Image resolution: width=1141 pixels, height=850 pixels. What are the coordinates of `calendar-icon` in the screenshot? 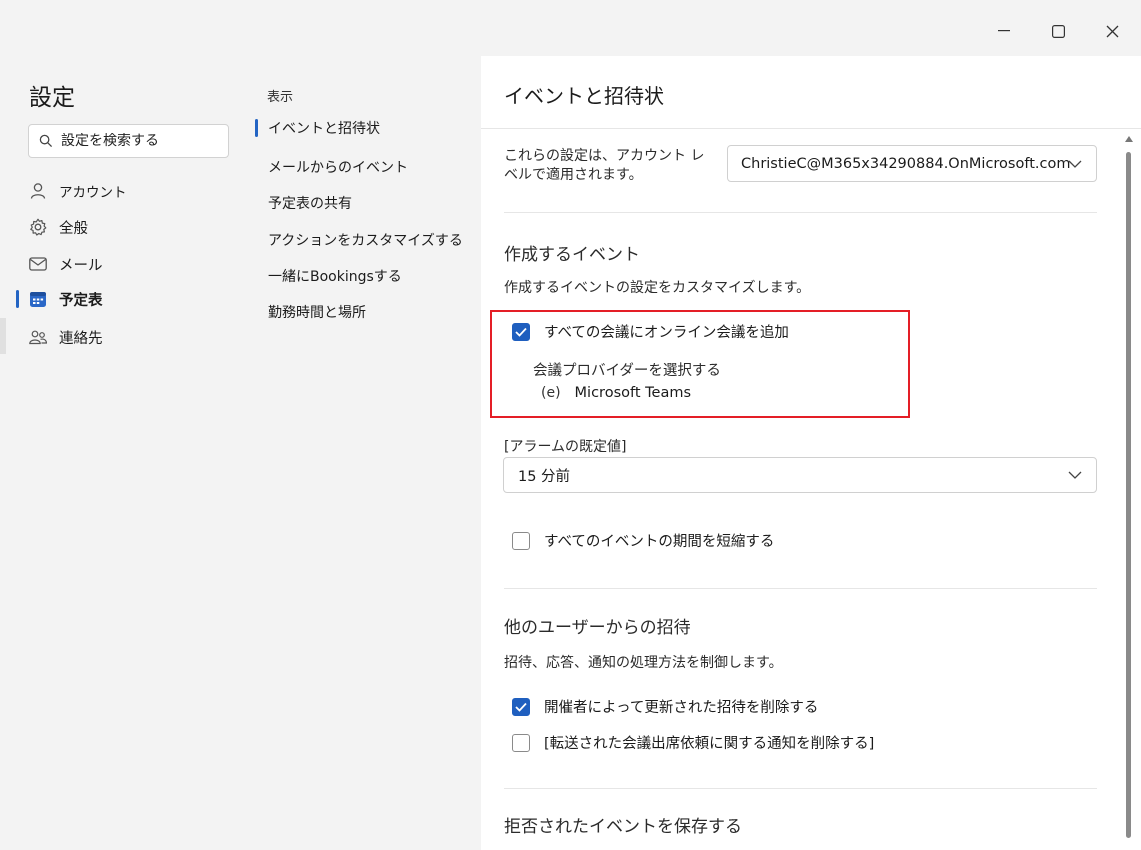 It's located at (38, 299).